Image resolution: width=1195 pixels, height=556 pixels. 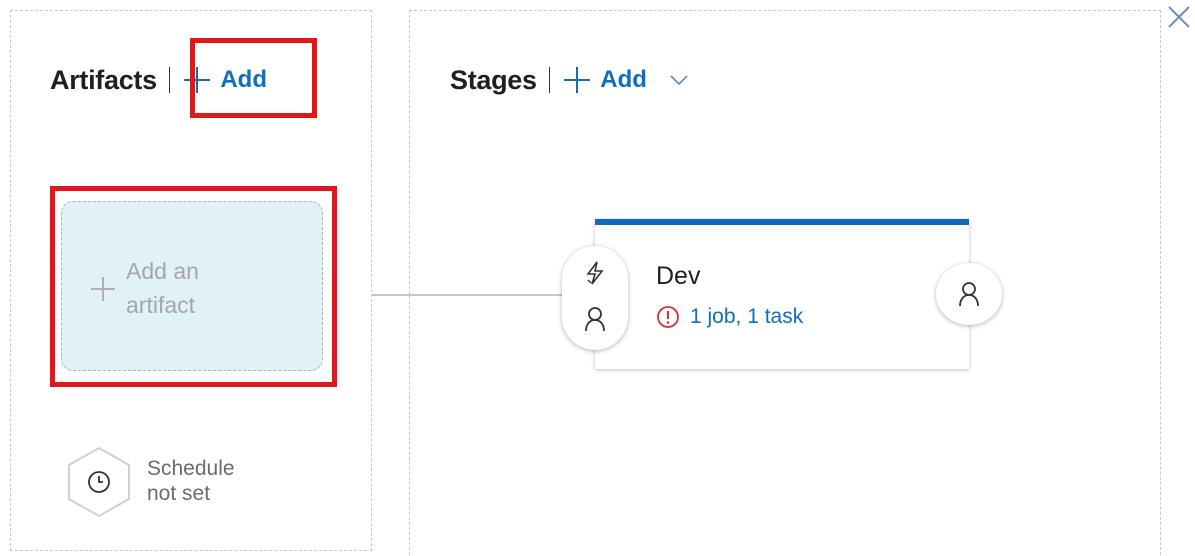 I want to click on stage-status-text: 1 job, 1 task, so click(x=747, y=316).